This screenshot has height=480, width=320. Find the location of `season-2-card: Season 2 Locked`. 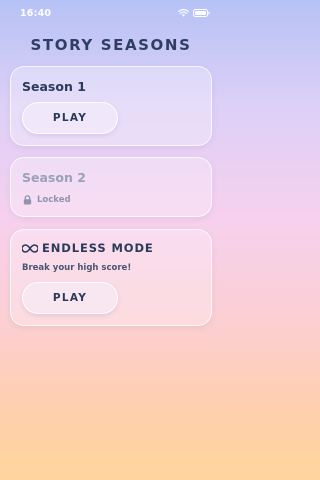

season-2-card: Season 2 Locked is located at coordinates (111, 187).